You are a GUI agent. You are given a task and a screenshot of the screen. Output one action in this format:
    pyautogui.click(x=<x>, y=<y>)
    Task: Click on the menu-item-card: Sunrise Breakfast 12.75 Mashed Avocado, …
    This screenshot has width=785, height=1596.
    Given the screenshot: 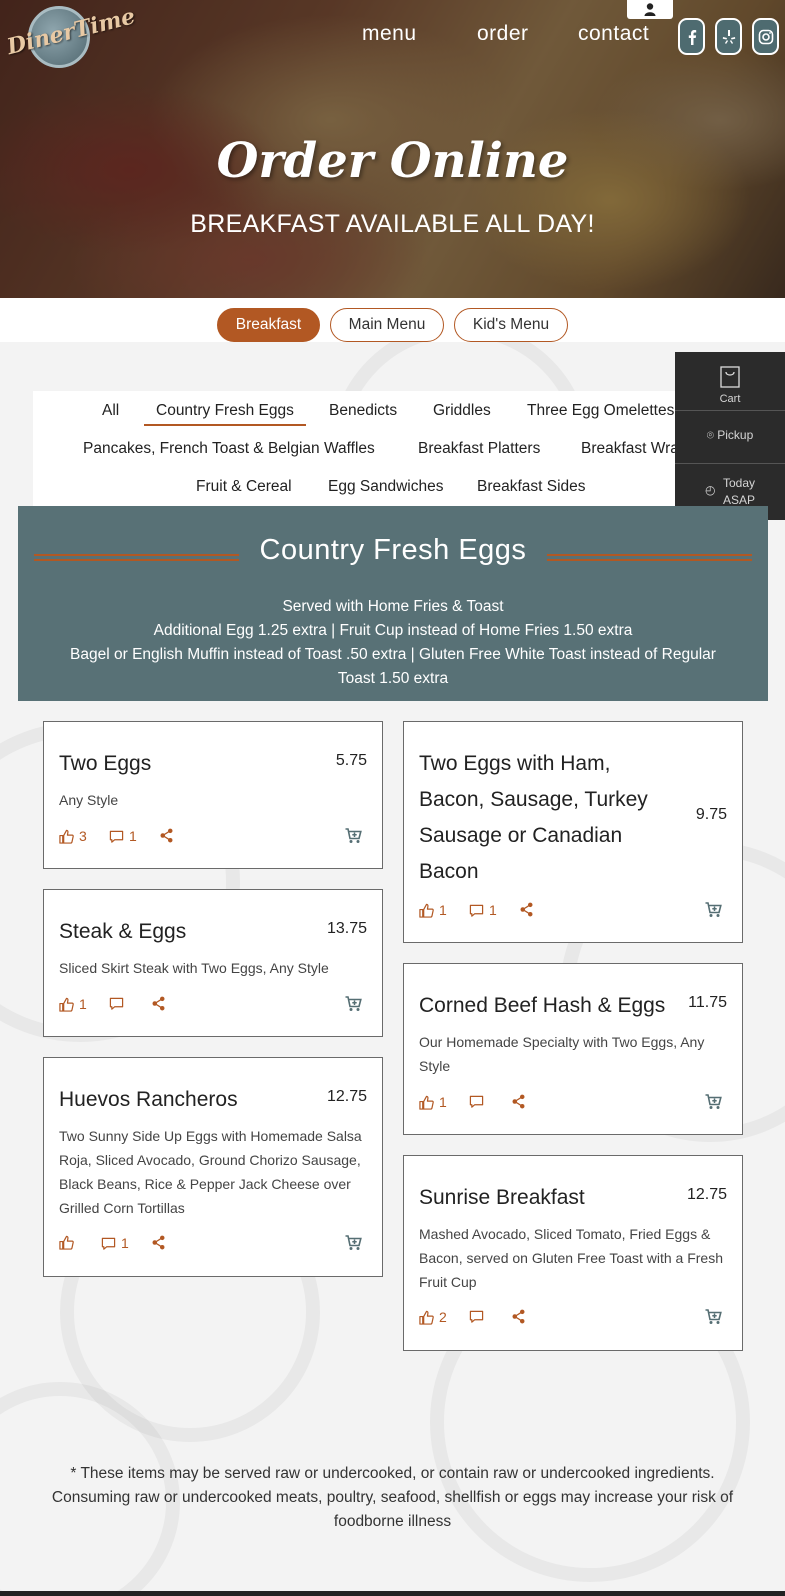 What is the action you would take?
    pyautogui.click(x=573, y=1253)
    